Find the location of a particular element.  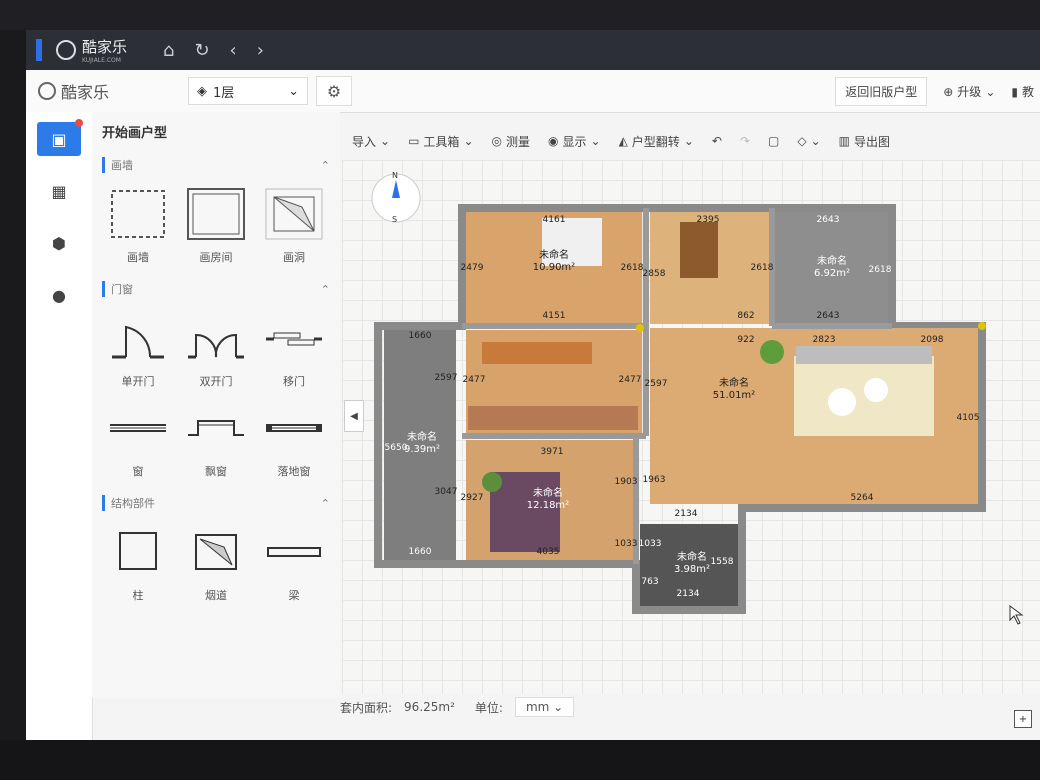

cabinet is located at coordinates (553, 418).